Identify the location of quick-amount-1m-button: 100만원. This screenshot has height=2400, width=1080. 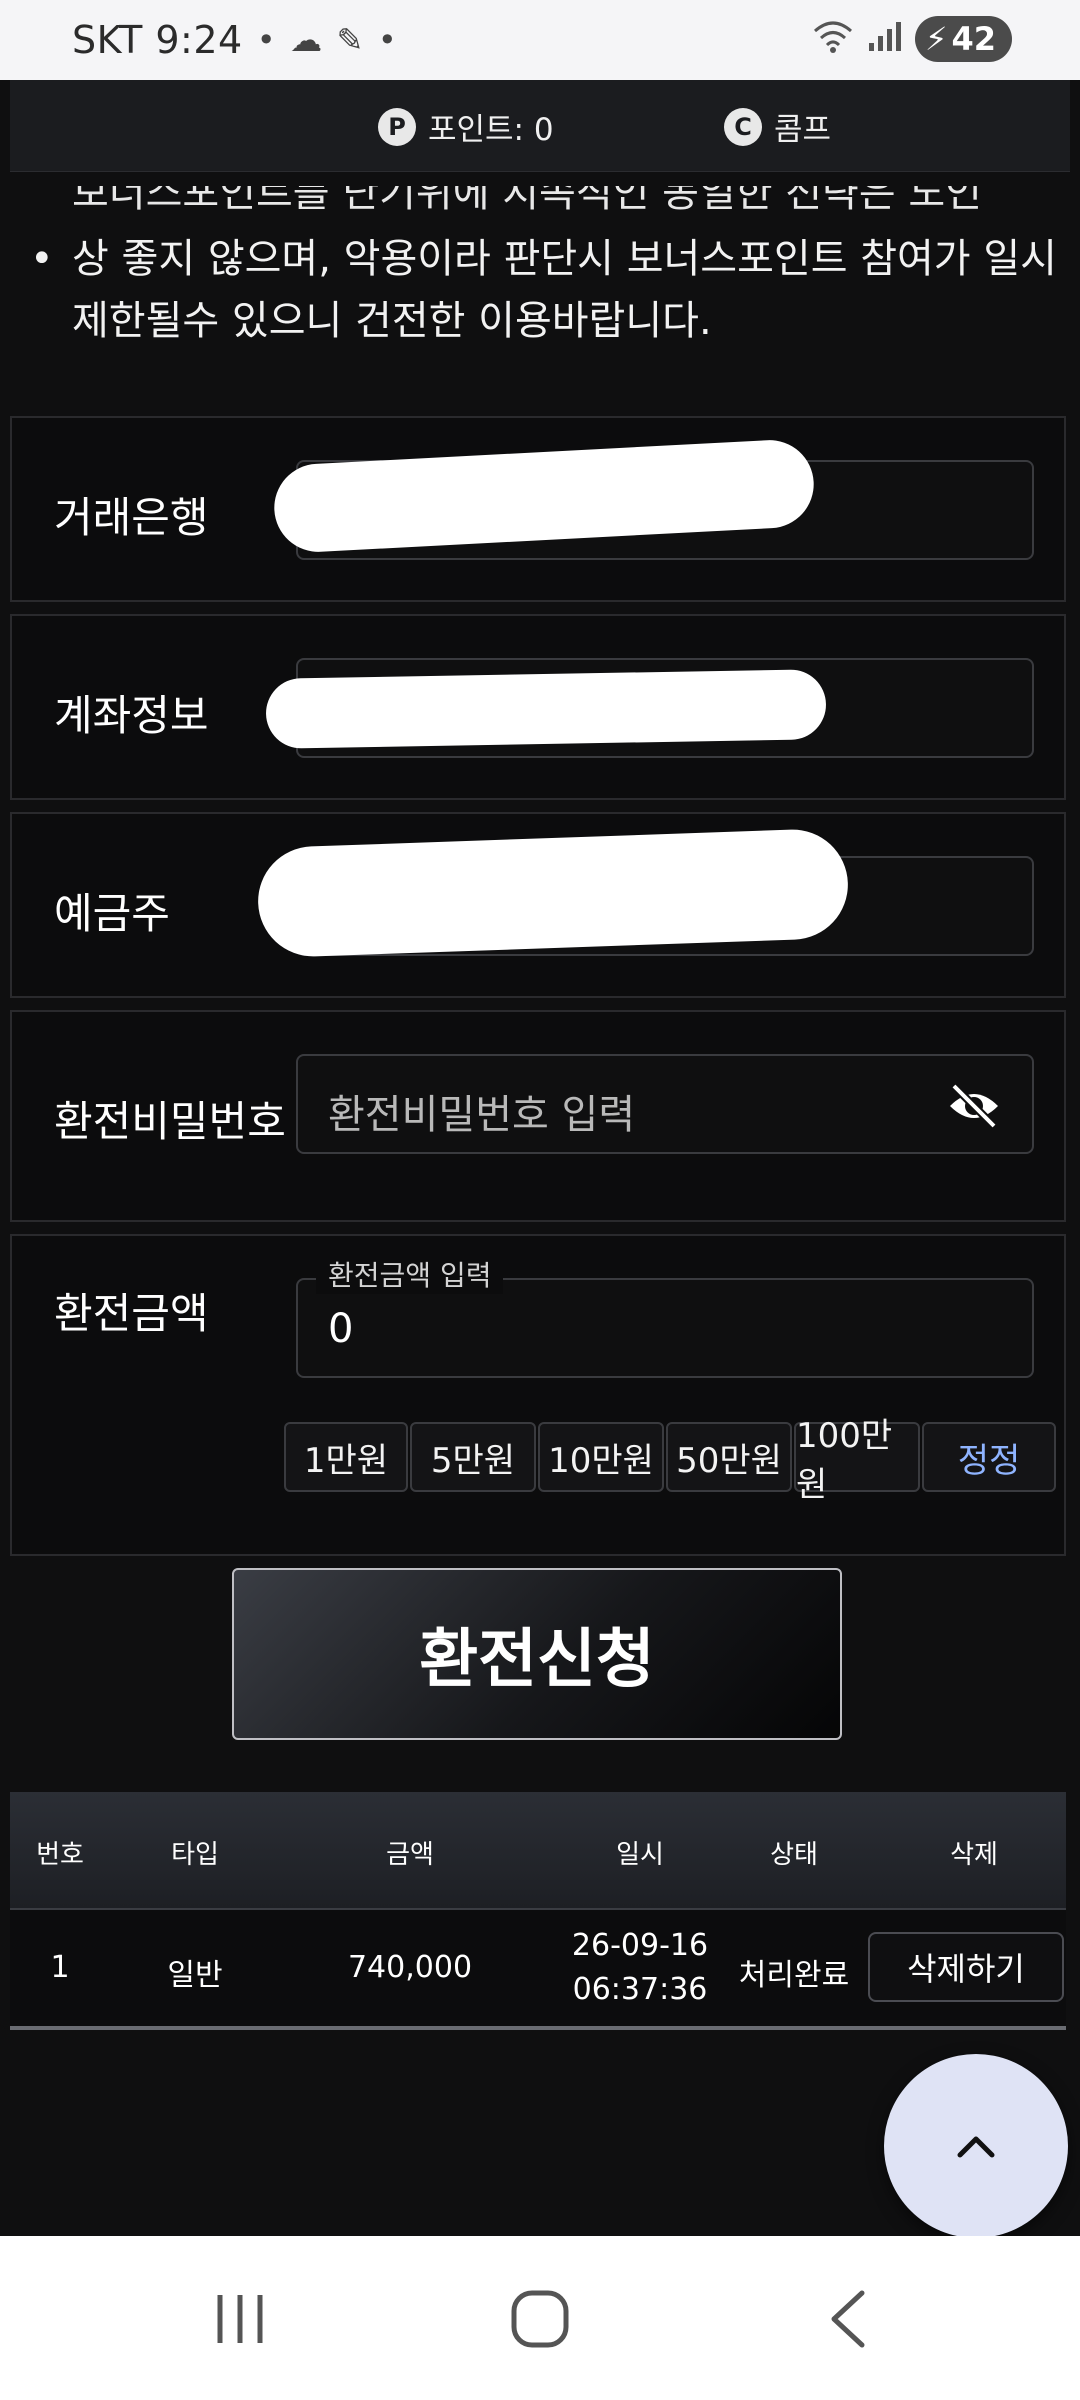
(857, 1460).